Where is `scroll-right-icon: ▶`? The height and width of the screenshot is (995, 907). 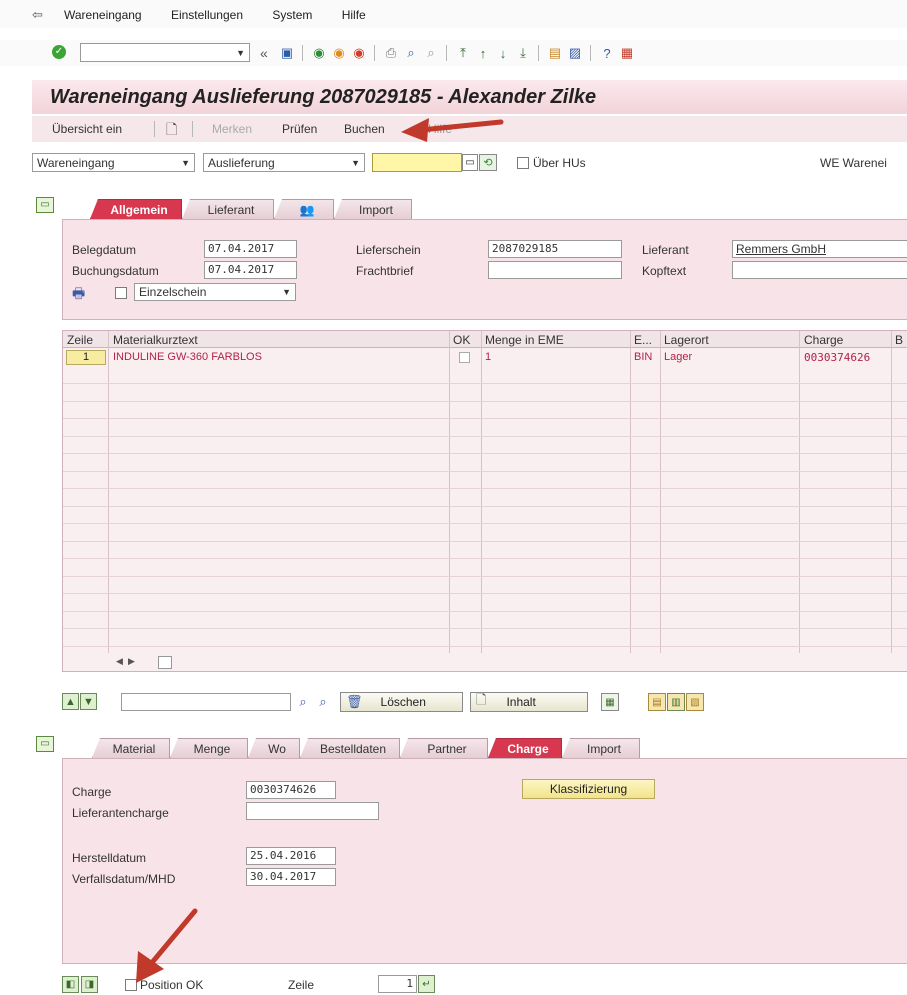 scroll-right-icon: ▶ is located at coordinates (131, 661).